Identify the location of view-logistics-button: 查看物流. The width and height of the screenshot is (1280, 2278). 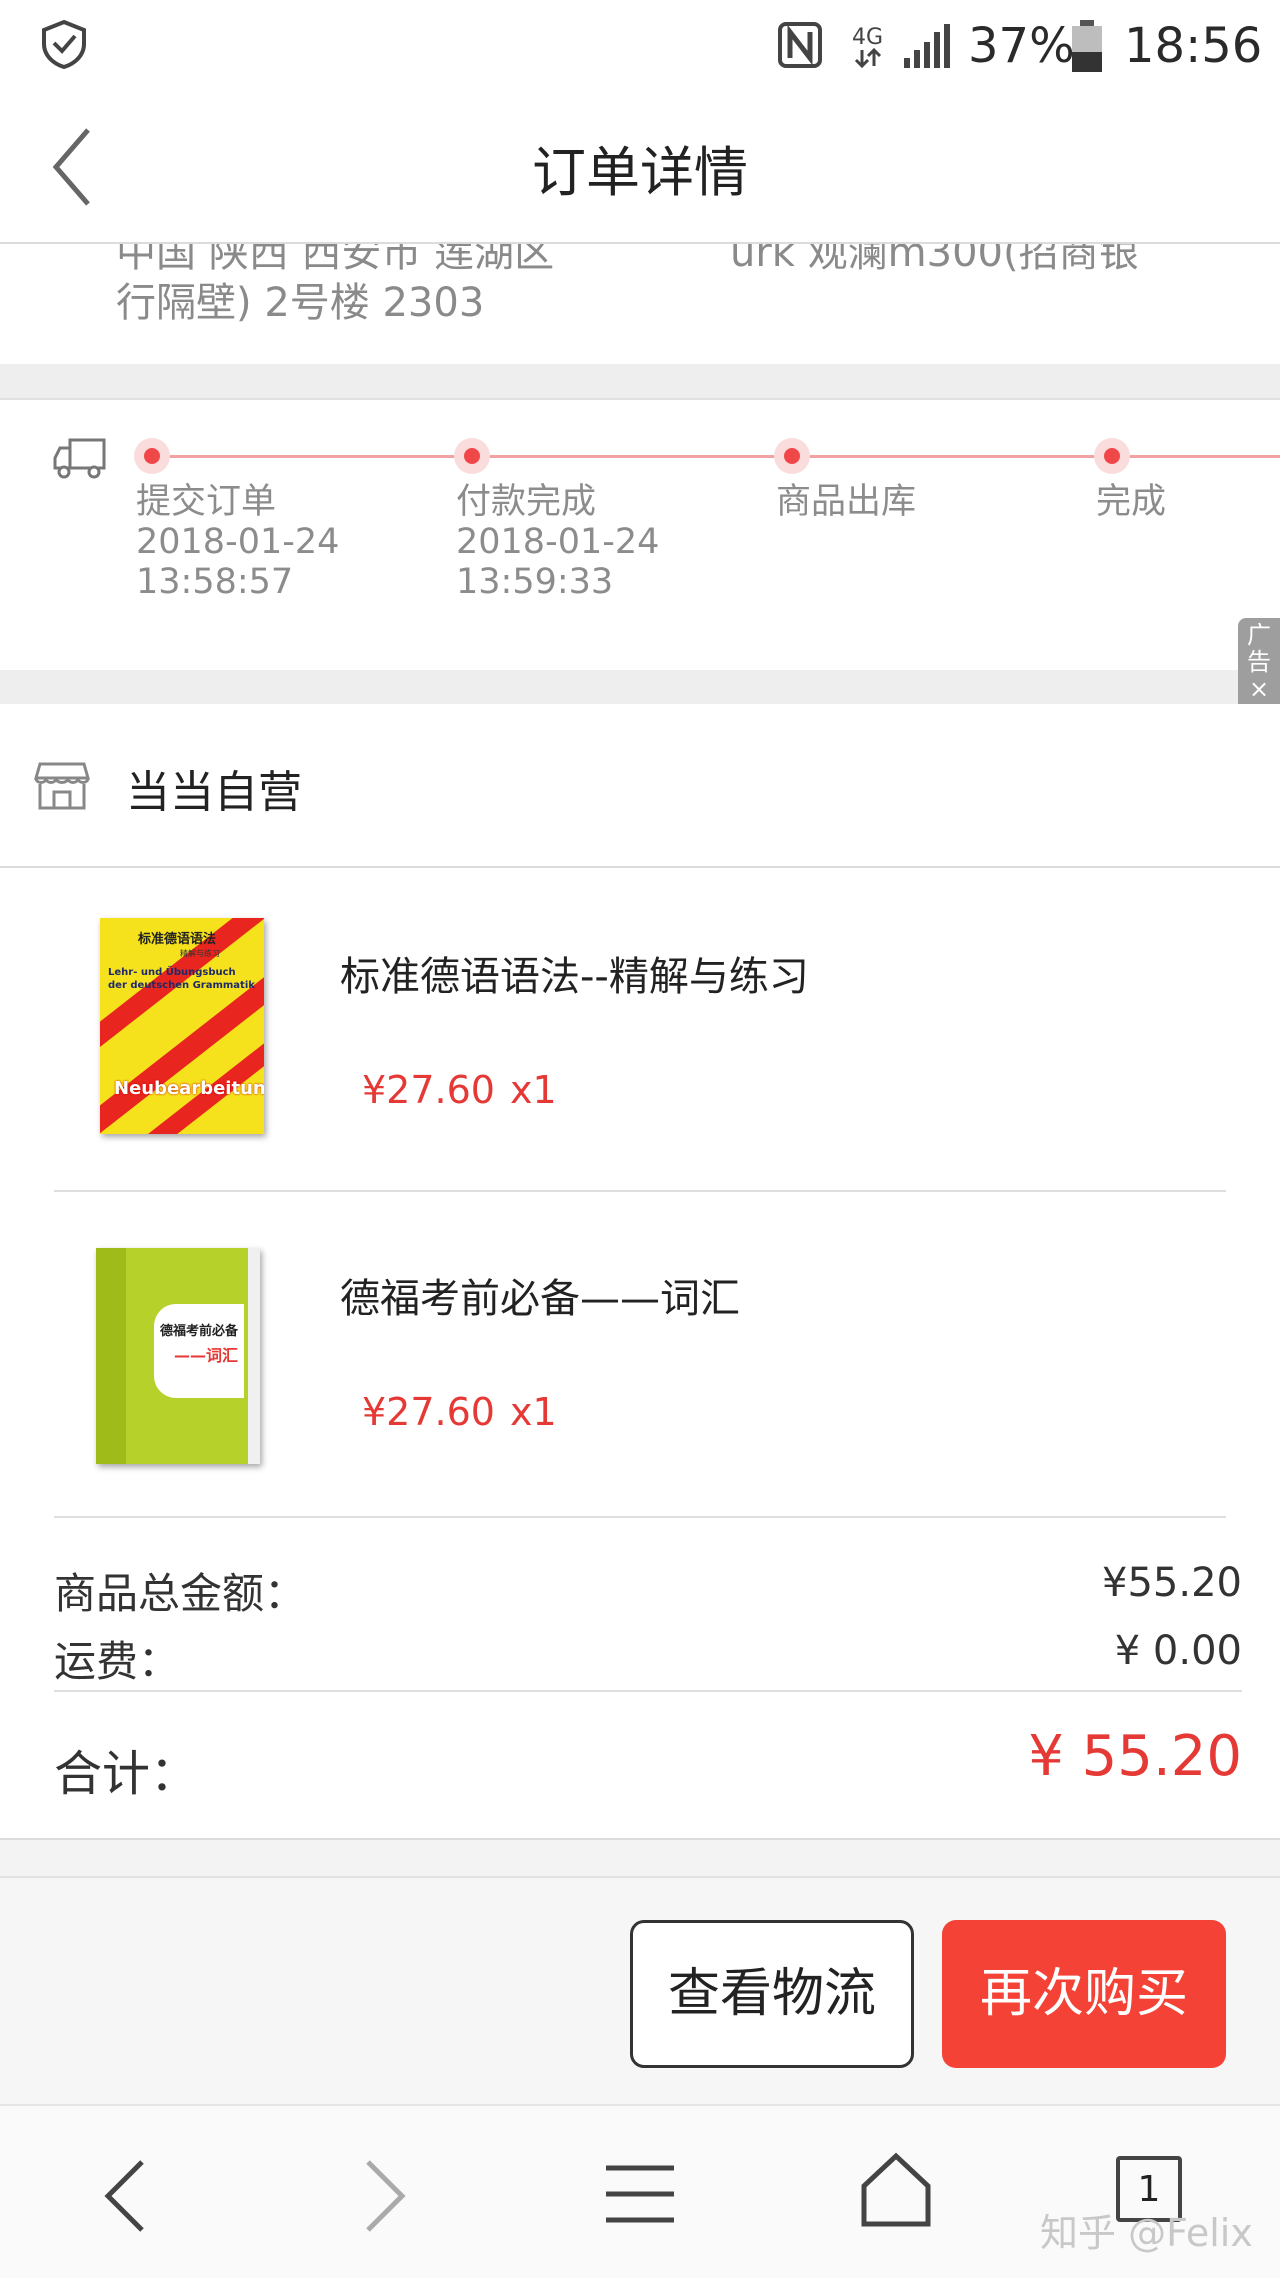
(772, 1994).